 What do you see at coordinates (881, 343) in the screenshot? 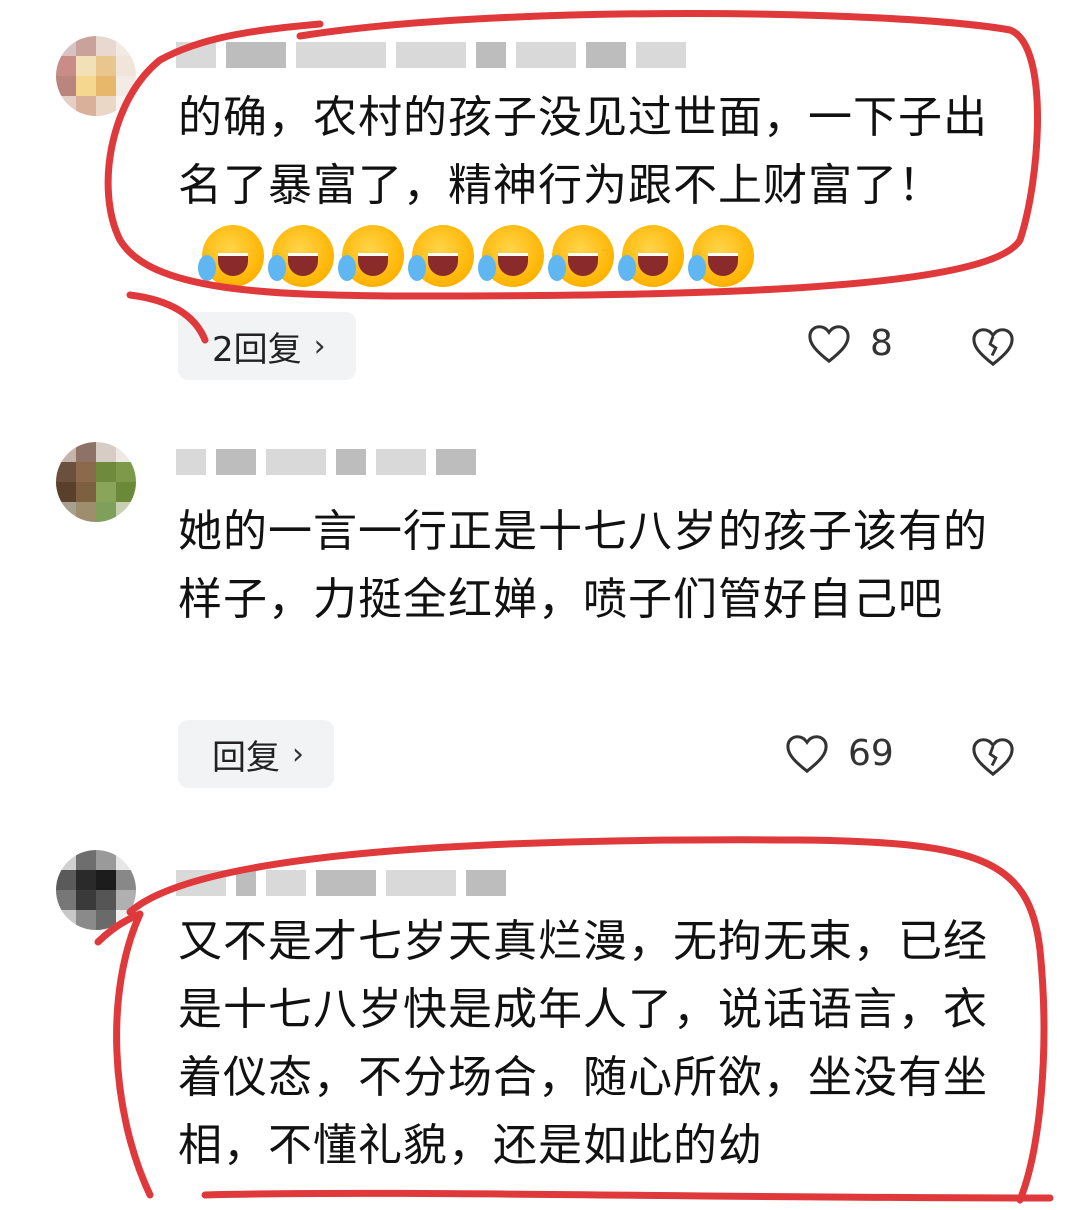
I see `like-count: 8` at bounding box center [881, 343].